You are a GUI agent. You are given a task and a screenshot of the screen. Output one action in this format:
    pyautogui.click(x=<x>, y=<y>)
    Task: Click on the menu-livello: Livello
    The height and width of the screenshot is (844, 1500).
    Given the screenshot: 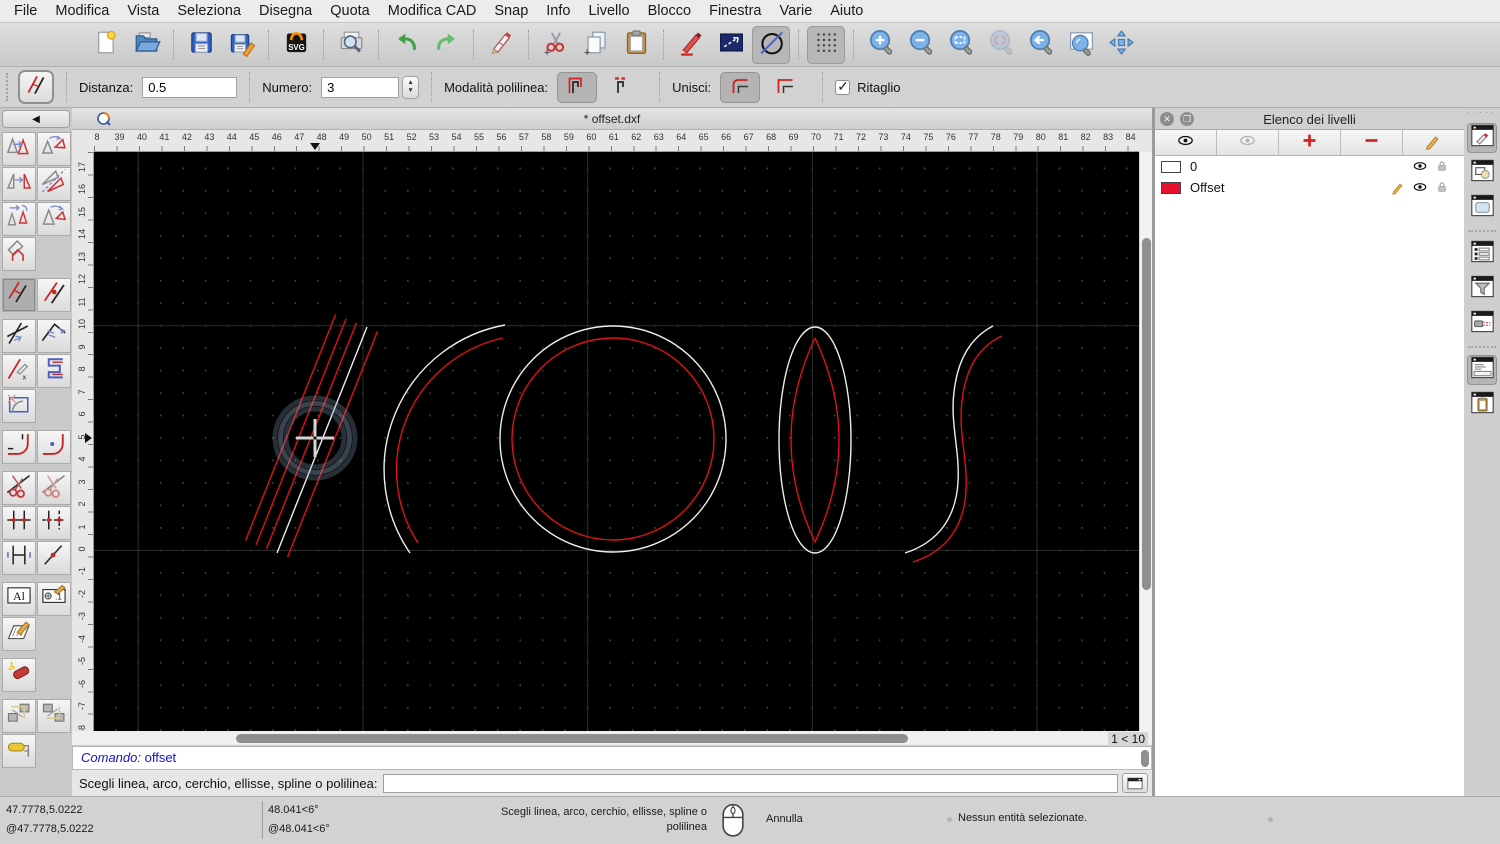 What is the action you would take?
    pyautogui.click(x=608, y=11)
    